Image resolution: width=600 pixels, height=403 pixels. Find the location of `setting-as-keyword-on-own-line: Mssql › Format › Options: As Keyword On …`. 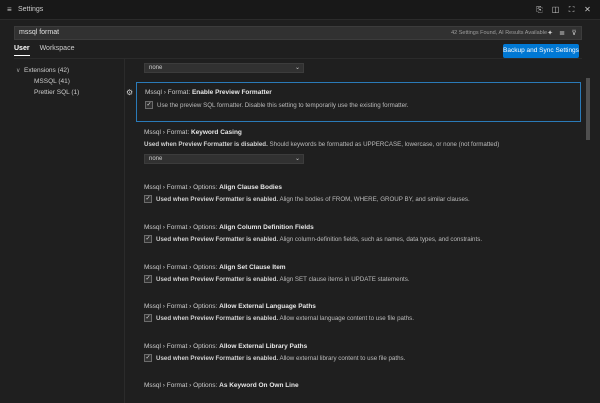

setting-as-keyword-on-own-line: Mssql › Format › Options: As Keyword On … is located at coordinates (358, 390).